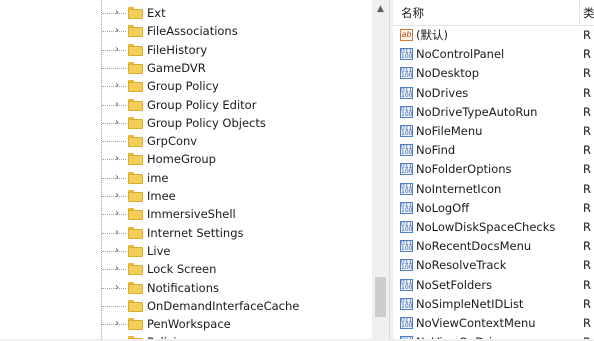  What do you see at coordinates (412, 13) in the screenshot?
I see `column-header-name: 名称` at bounding box center [412, 13].